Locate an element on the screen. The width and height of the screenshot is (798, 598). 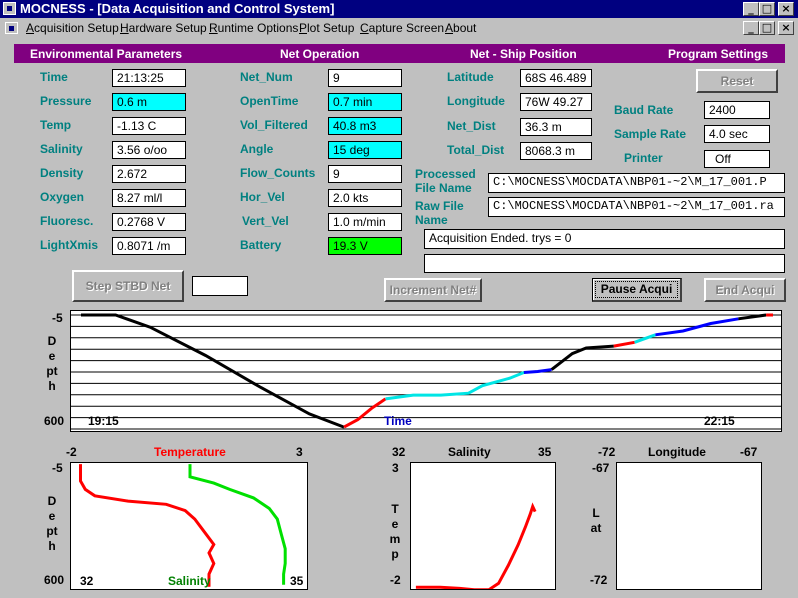
processed-file-label-1: Processed is located at coordinates (445, 174).